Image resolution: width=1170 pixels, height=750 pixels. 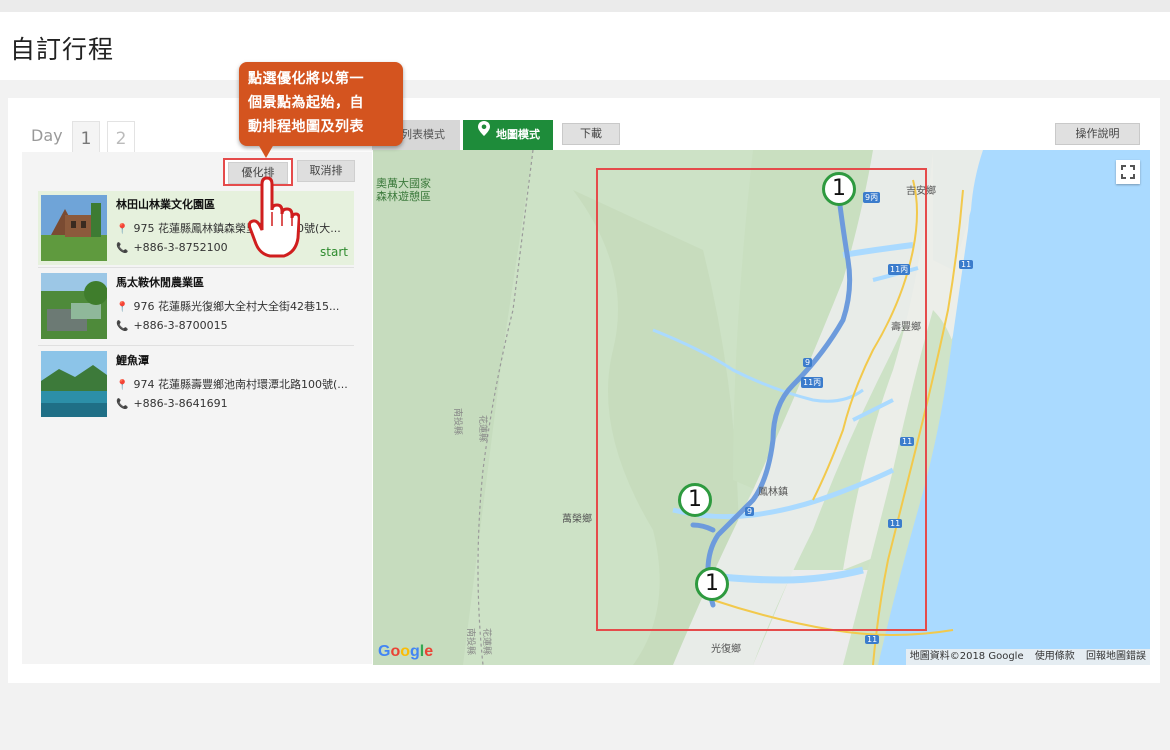 I want to click on day-tab-1: 1, so click(x=86, y=137).